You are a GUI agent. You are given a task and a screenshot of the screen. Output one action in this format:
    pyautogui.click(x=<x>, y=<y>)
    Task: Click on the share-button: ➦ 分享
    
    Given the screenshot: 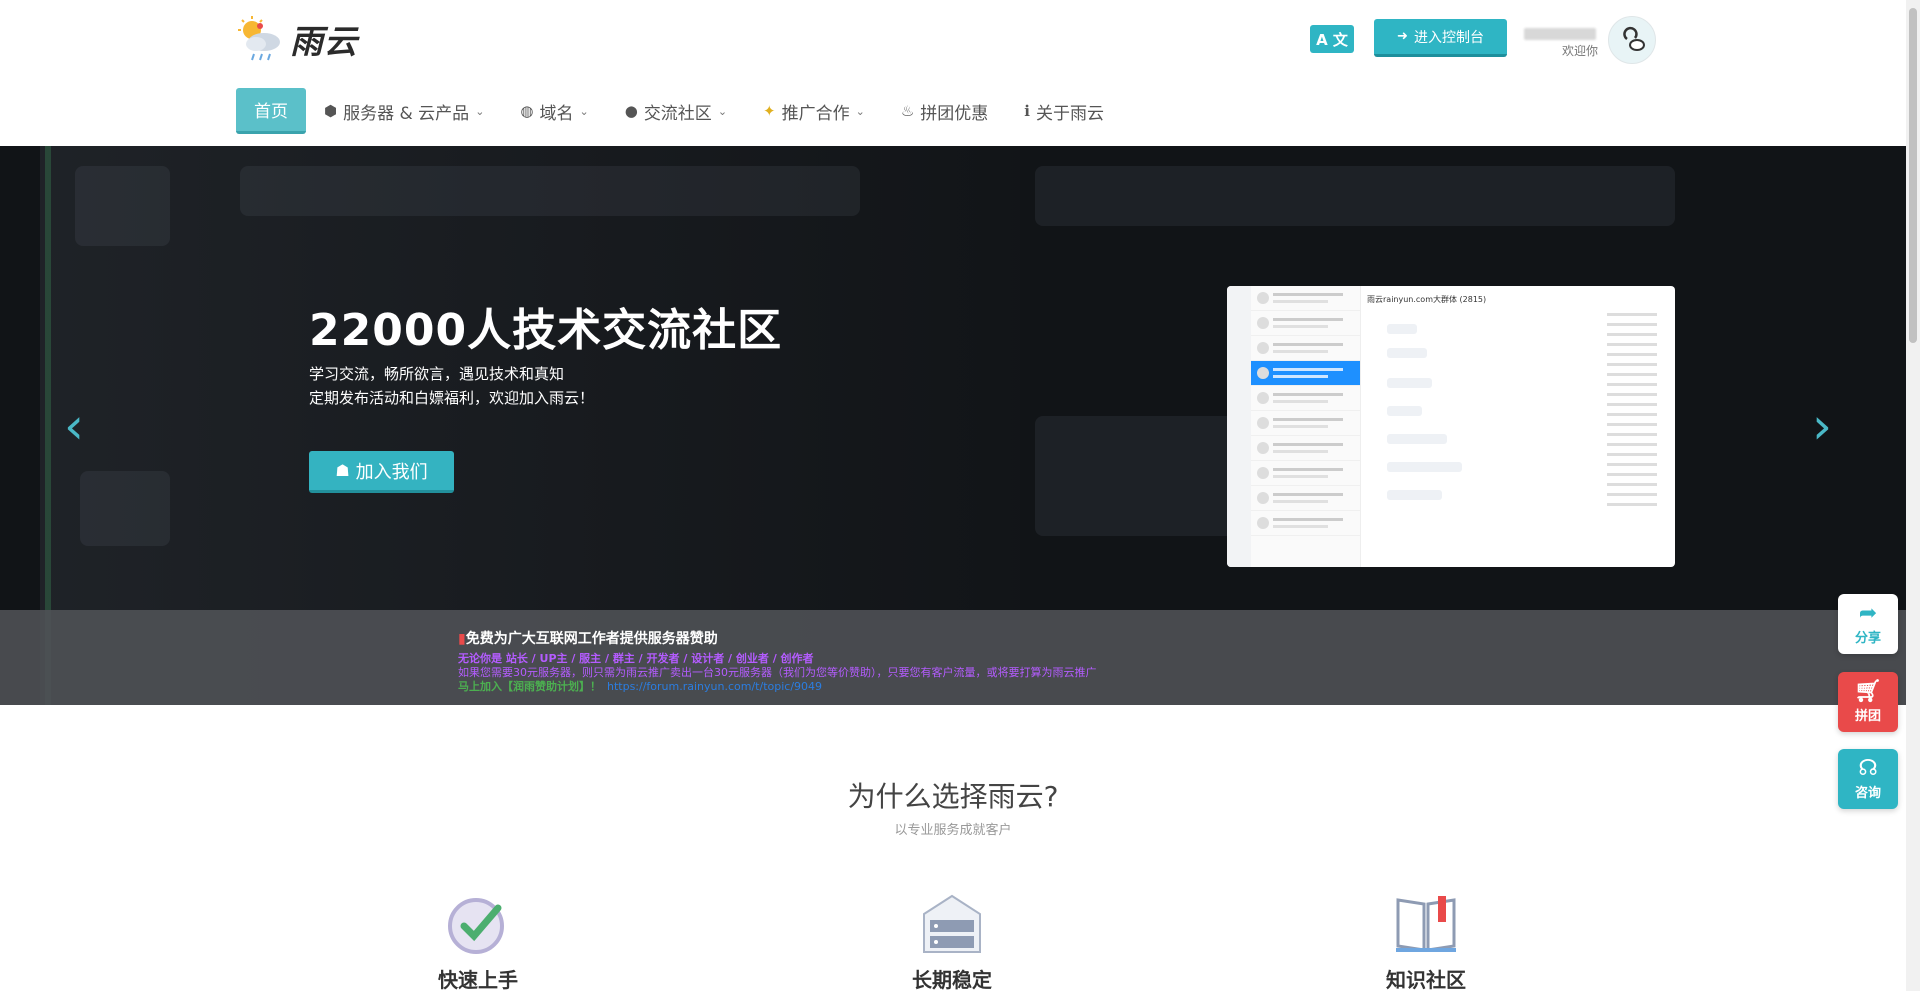 What is the action you would take?
    pyautogui.click(x=1868, y=624)
    